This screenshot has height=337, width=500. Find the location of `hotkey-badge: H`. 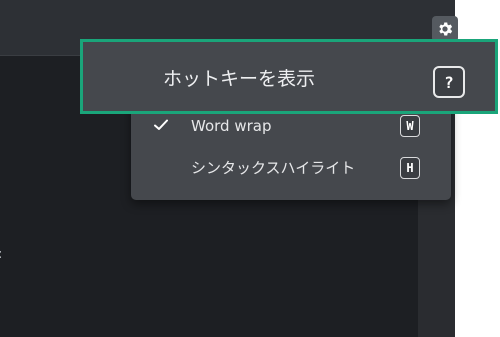

hotkey-badge: H is located at coordinates (410, 168).